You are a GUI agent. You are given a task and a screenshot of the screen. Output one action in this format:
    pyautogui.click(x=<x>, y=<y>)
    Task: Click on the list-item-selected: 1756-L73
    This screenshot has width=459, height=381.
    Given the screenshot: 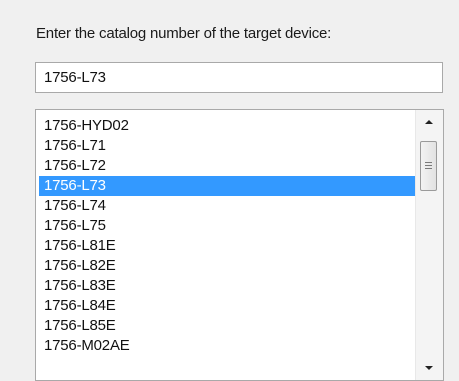 What is the action you would take?
    pyautogui.click(x=228, y=186)
    